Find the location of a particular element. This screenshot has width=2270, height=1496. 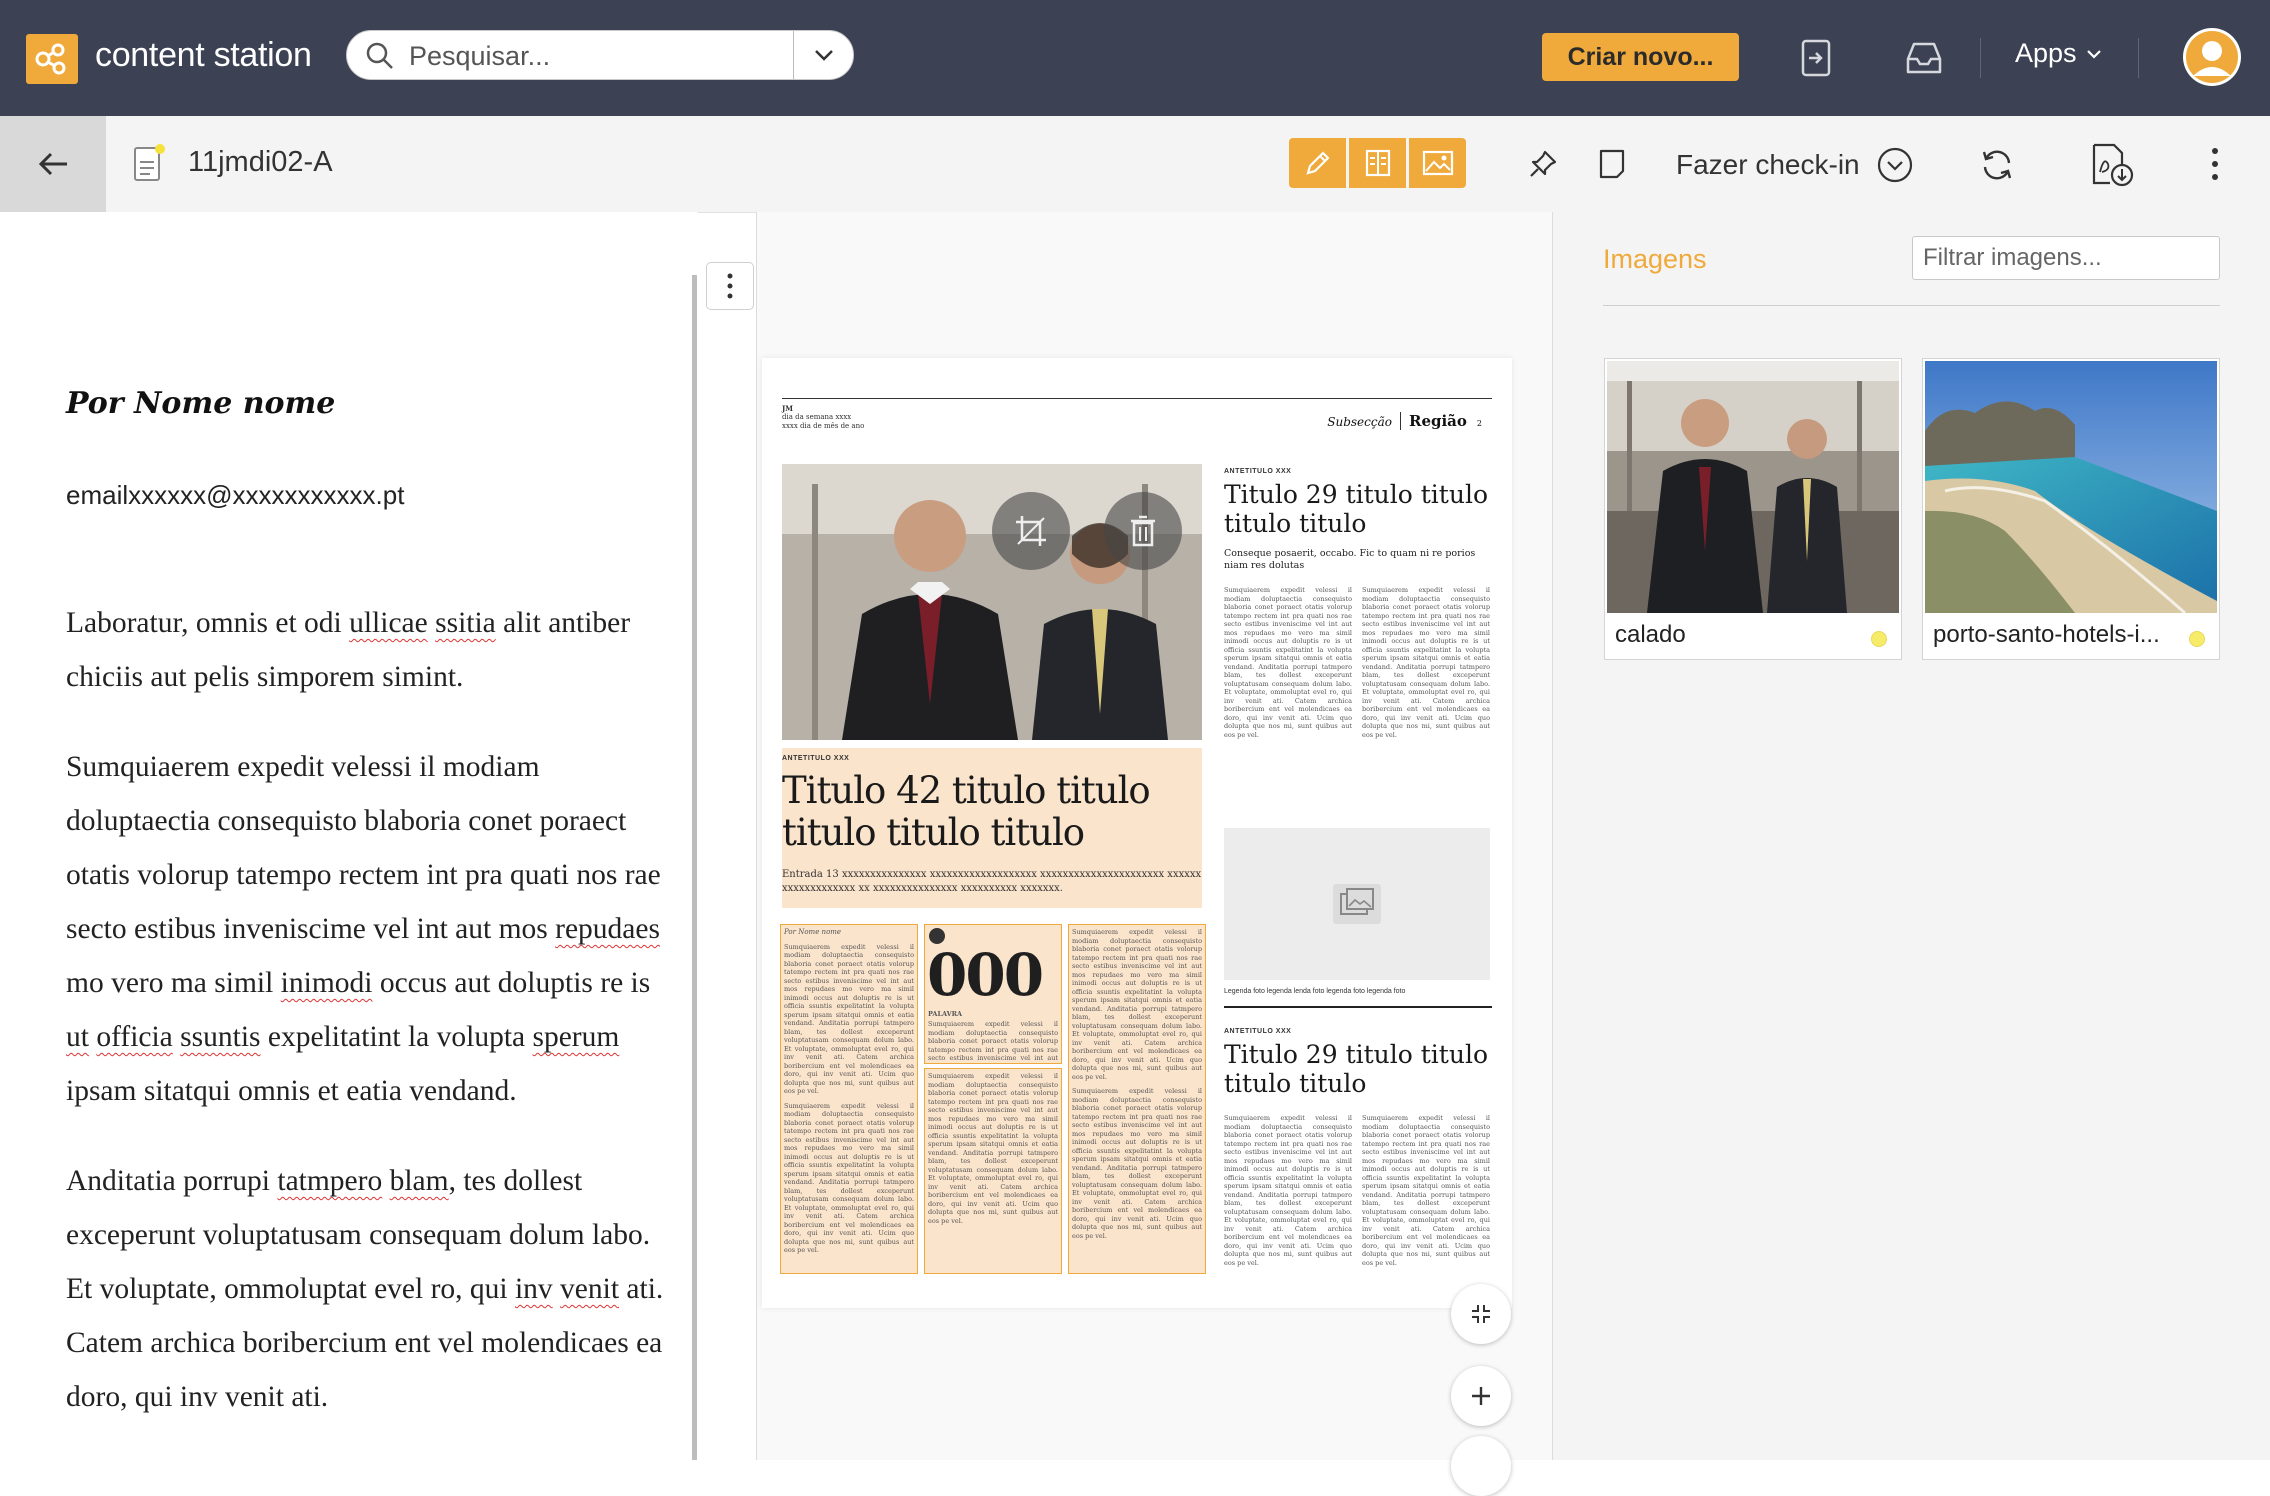

delete-image-button is located at coordinates (1143, 531).